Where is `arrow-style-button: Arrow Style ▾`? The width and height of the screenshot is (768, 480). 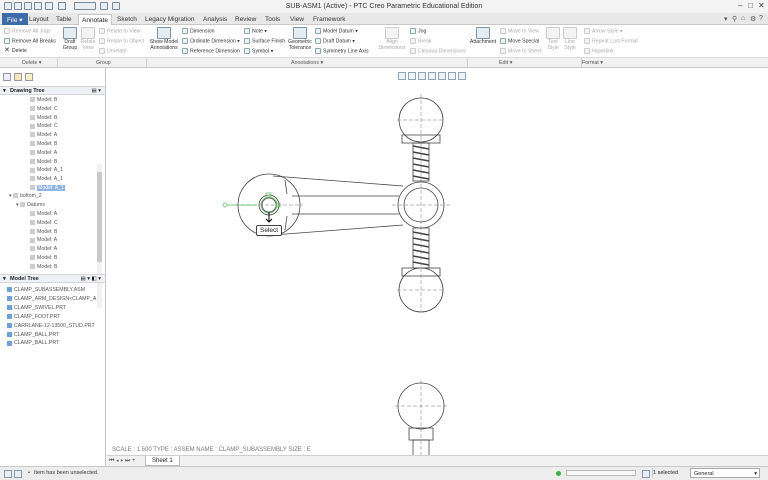 arrow-style-button: Arrow Style ▾ is located at coordinates (603, 31).